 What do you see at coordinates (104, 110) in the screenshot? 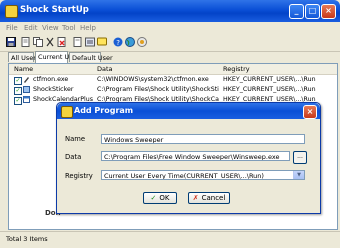
I see `dialog-title: Add Program` at bounding box center [104, 110].